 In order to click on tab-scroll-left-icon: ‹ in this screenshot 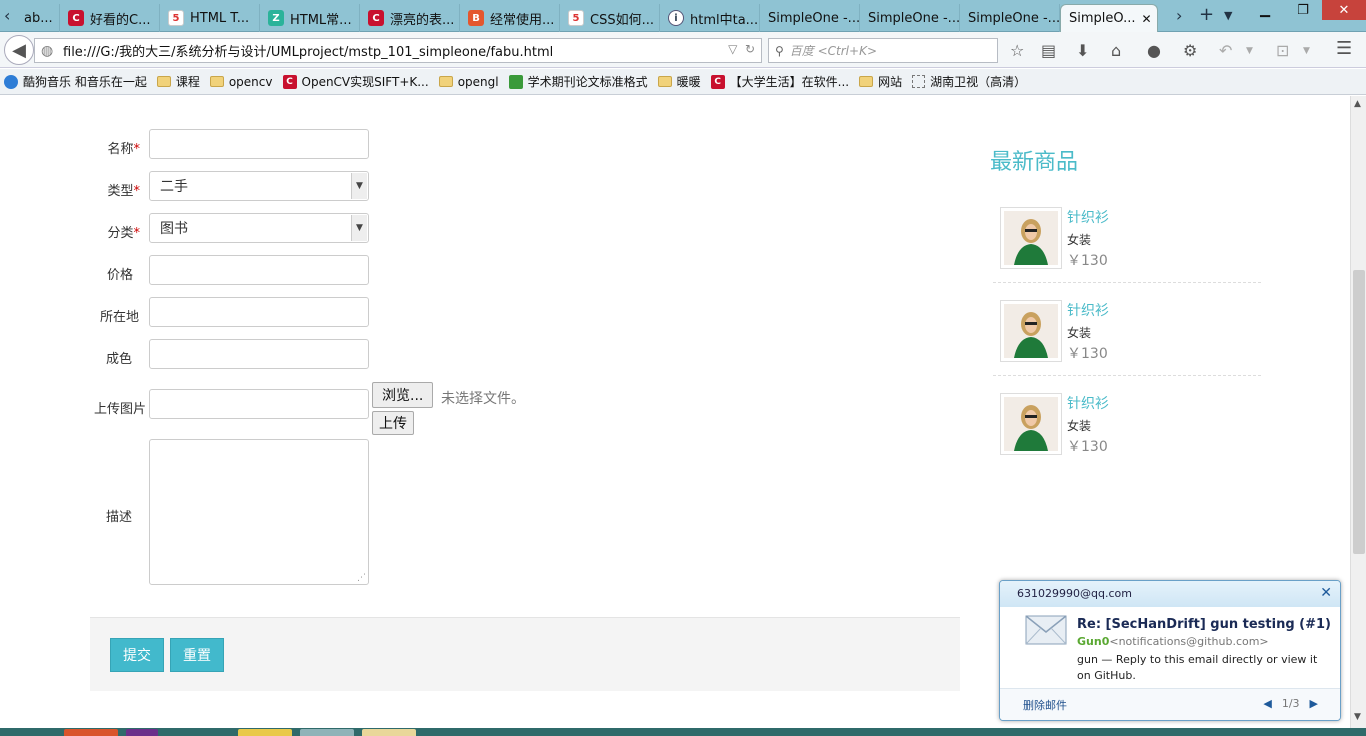, I will do `click(7, 15)`.